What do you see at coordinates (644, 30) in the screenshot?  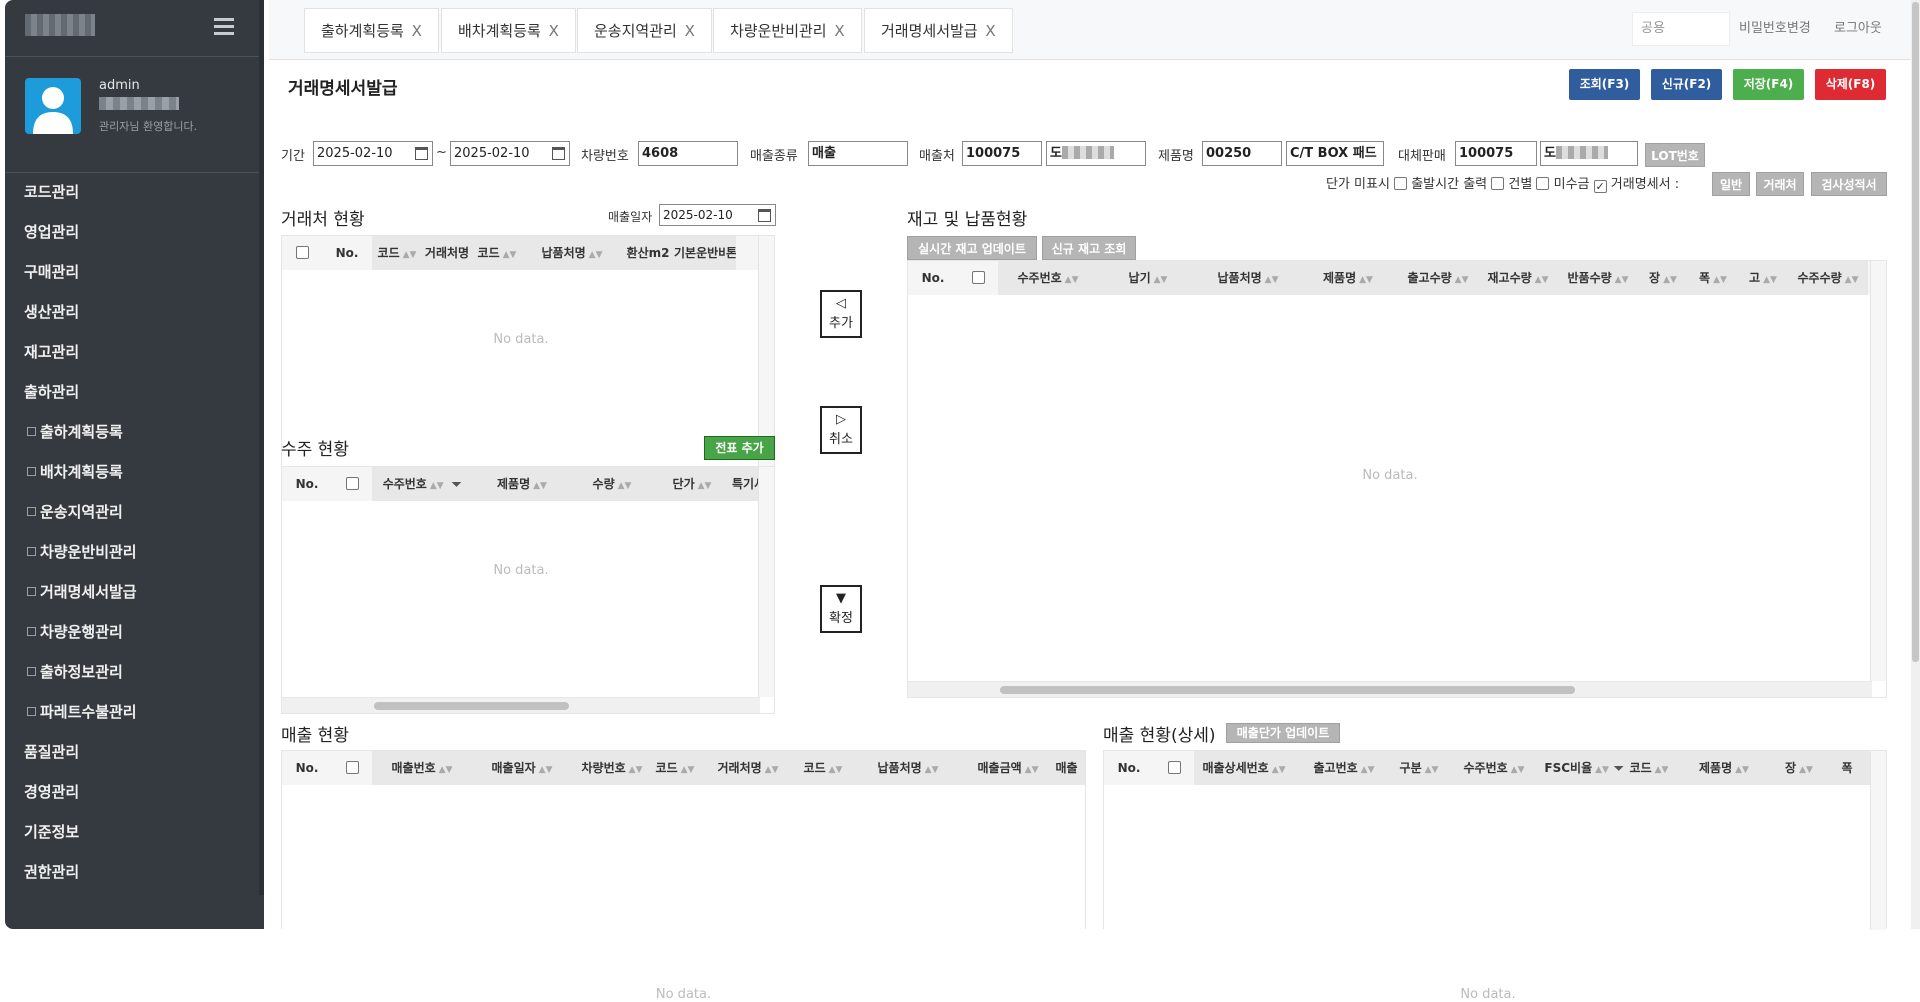 I see `tab-transport-region: 운송지역관리 X` at bounding box center [644, 30].